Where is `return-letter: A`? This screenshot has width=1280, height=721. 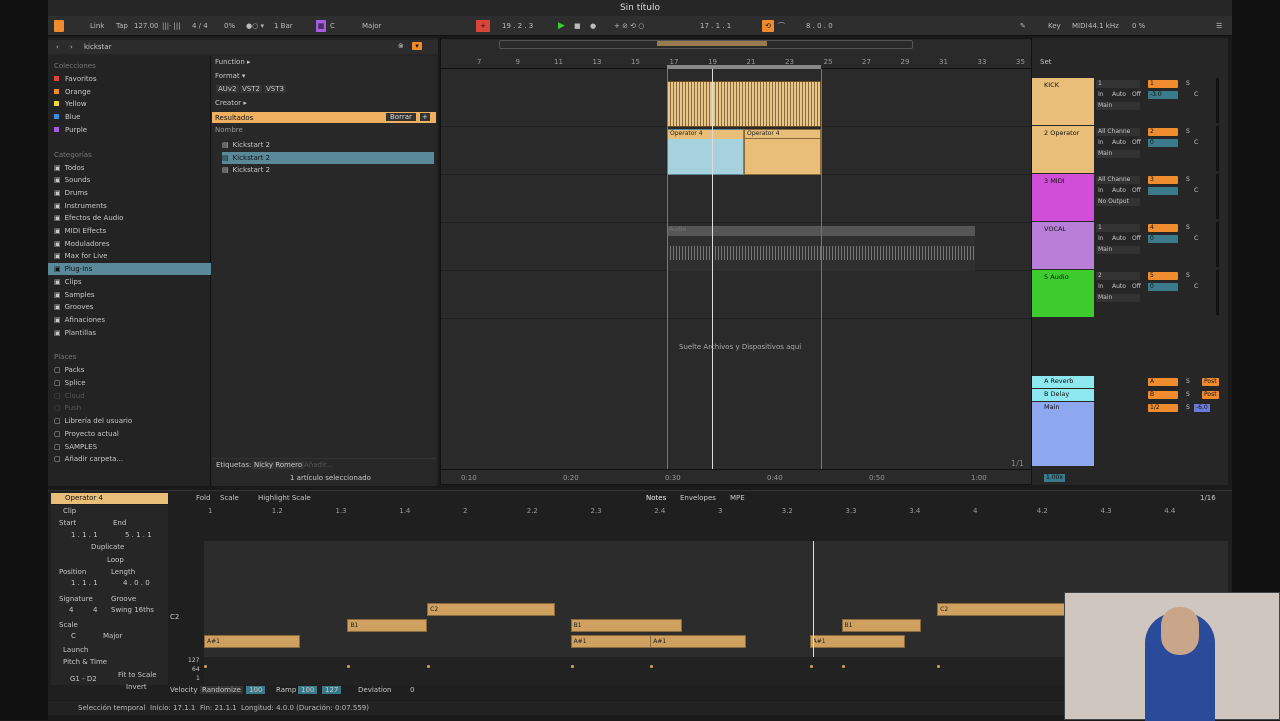 return-letter: A is located at coordinates (1163, 382).